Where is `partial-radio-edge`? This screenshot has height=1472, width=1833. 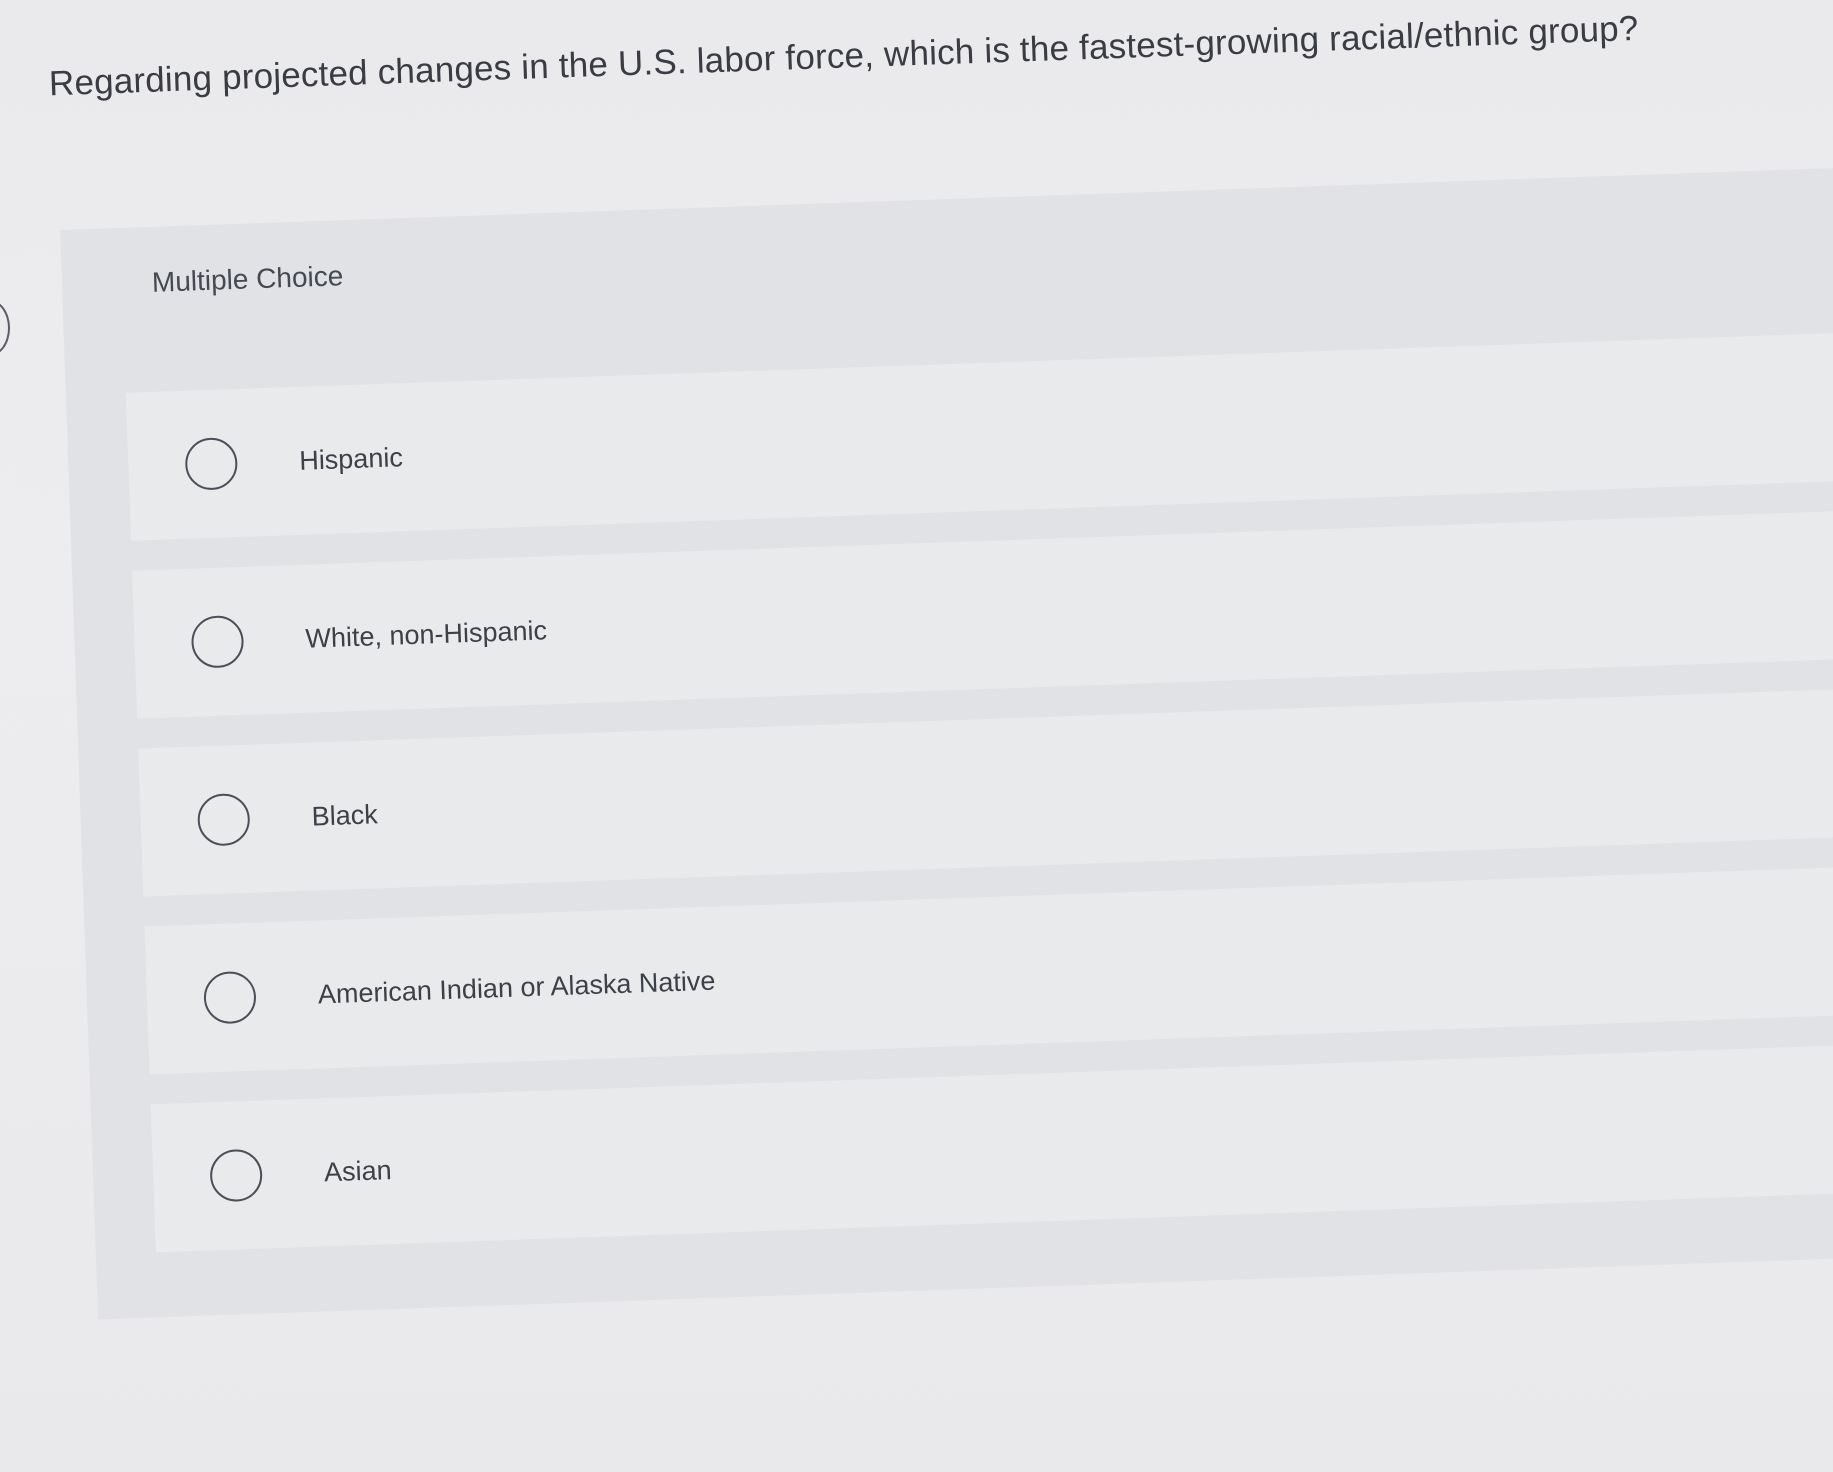
partial-radio-edge is located at coordinates (5, 328).